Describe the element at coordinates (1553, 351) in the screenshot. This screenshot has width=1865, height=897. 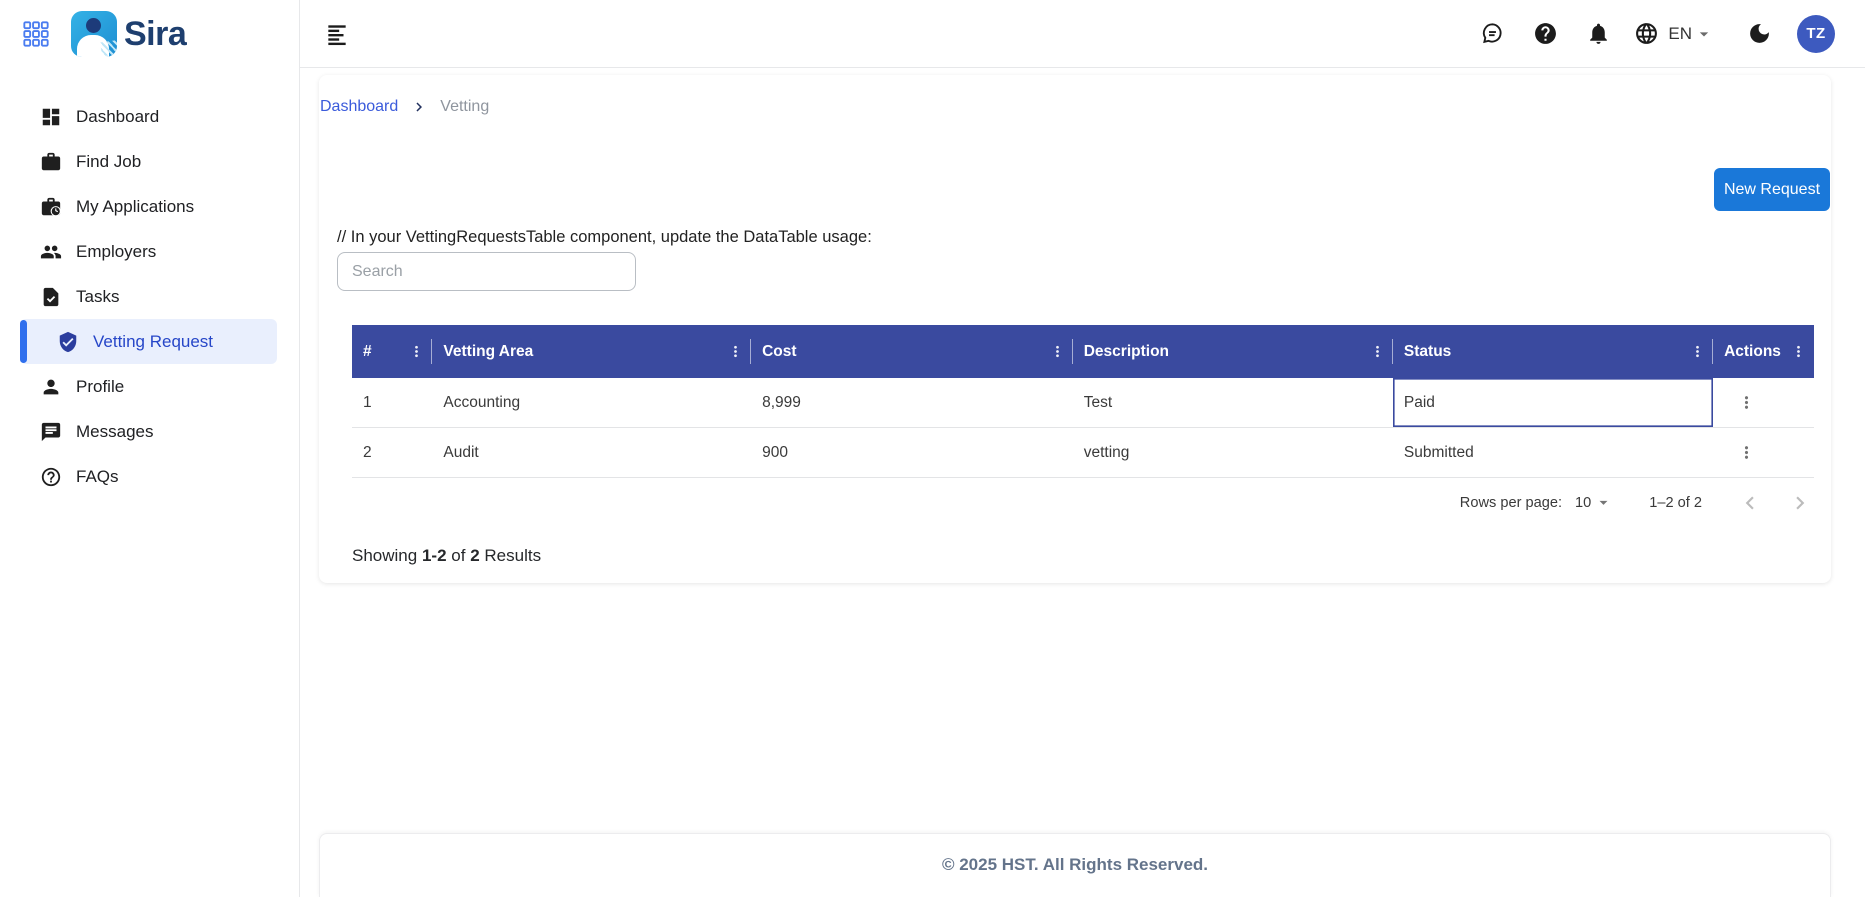
I see `column-header-status: Status` at that location.